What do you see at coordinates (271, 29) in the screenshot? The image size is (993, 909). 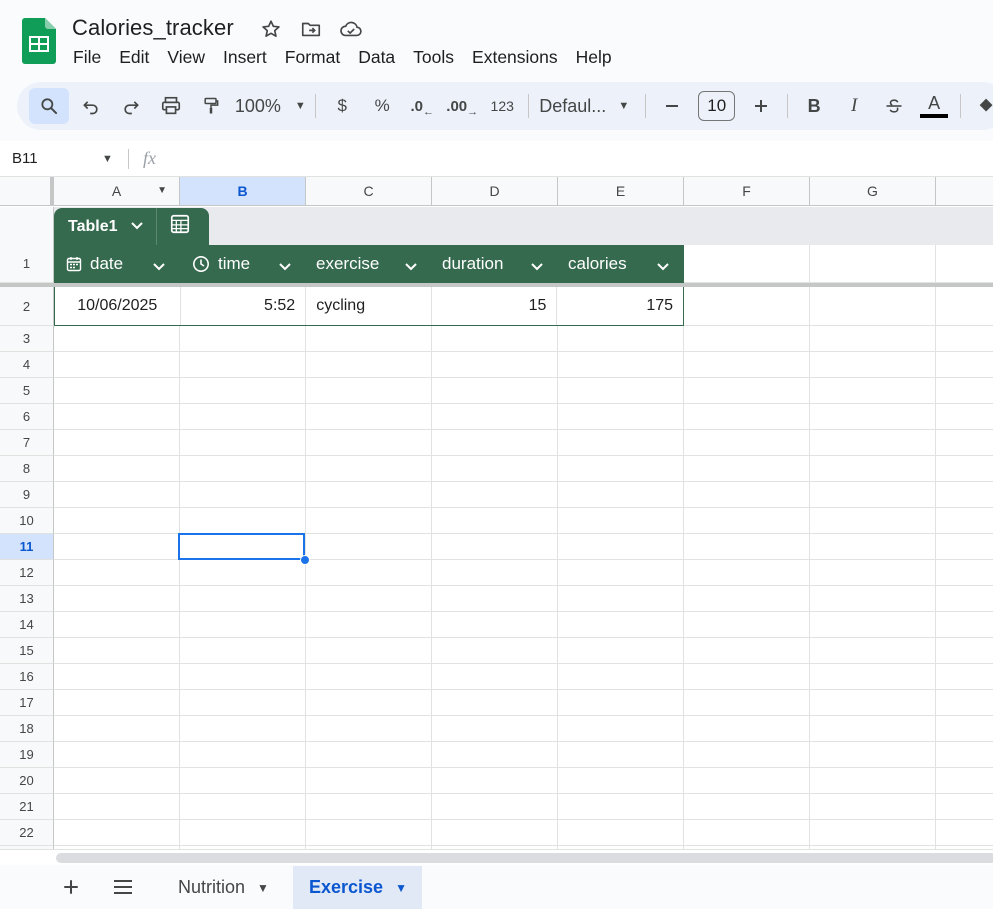 I see `star-icon` at bounding box center [271, 29].